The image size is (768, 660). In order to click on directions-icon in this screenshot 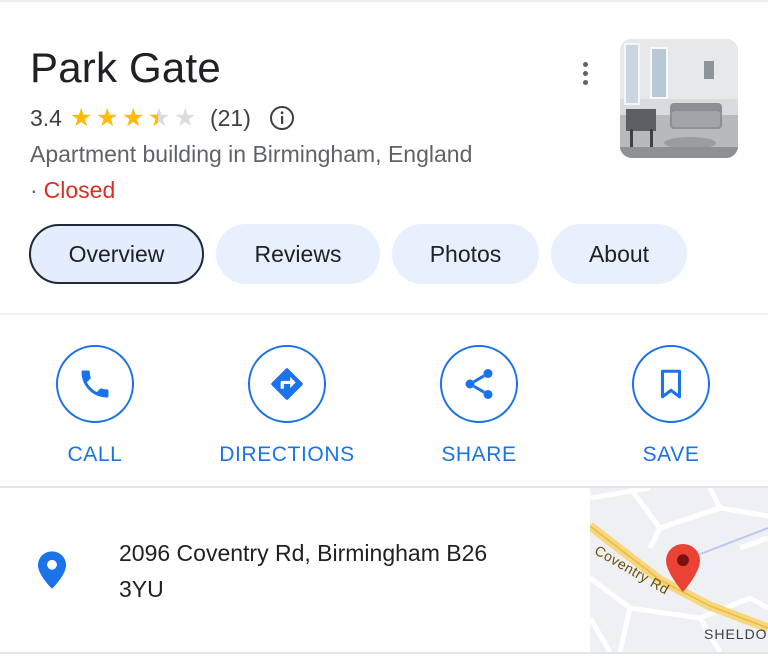, I will do `click(287, 384)`.